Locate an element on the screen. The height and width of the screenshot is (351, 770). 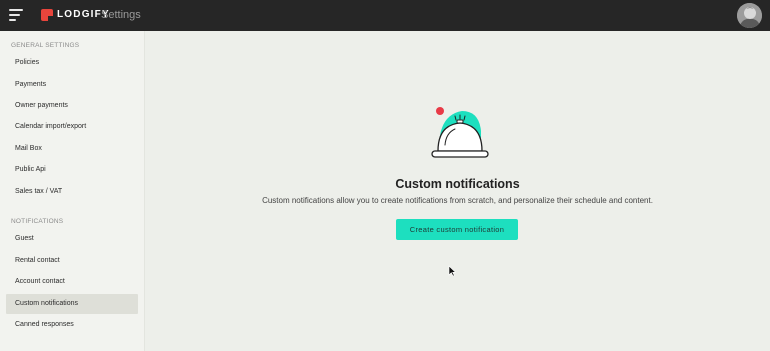
sidebar-item-custom-notifications: Custom notifications is located at coordinates (72, 304).